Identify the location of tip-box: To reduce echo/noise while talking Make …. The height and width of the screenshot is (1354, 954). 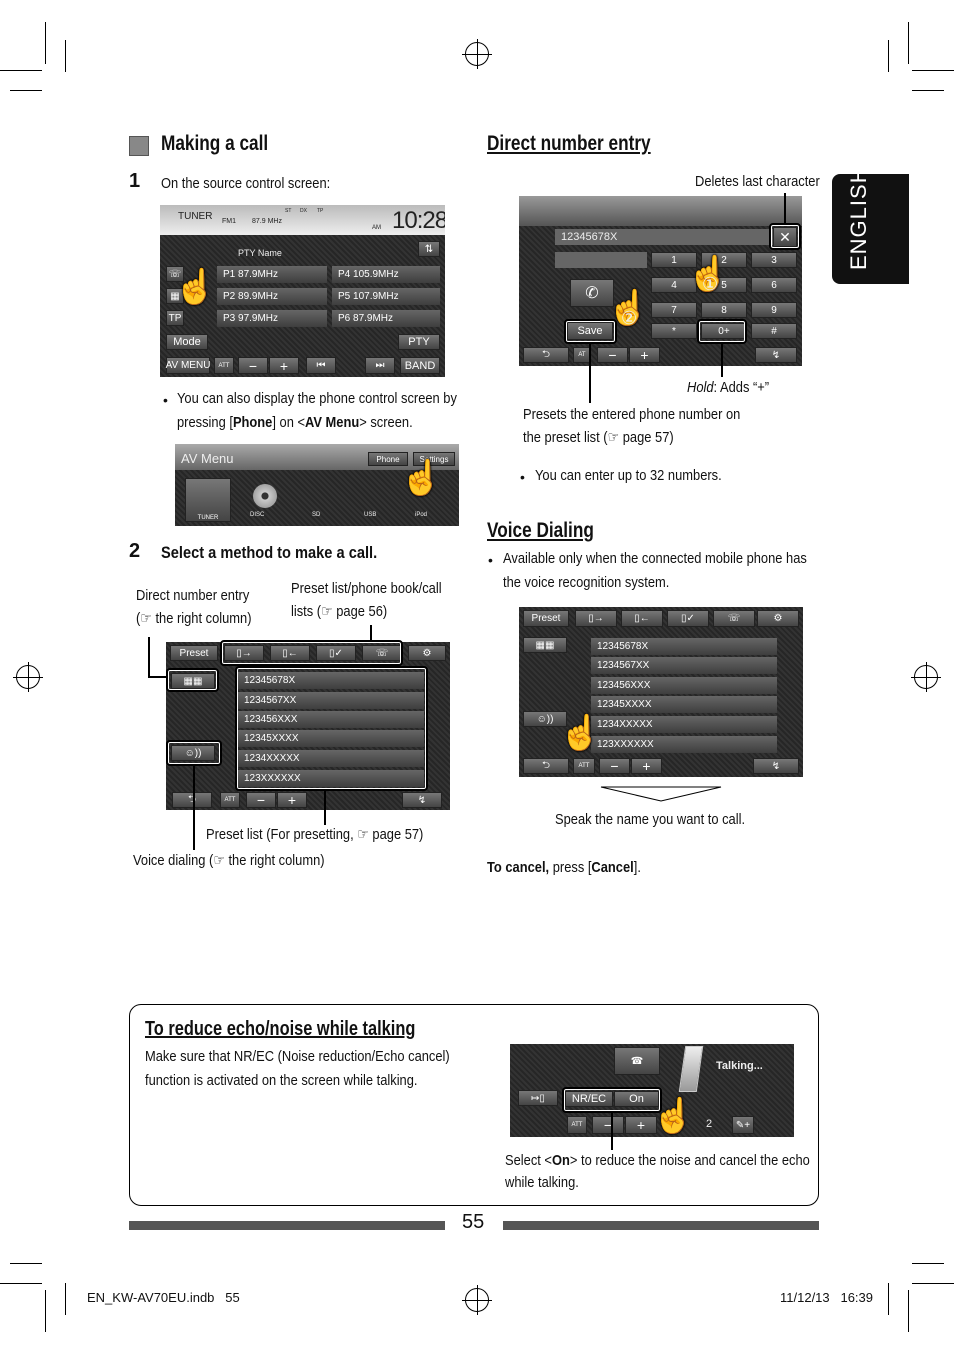
(474, 1105).